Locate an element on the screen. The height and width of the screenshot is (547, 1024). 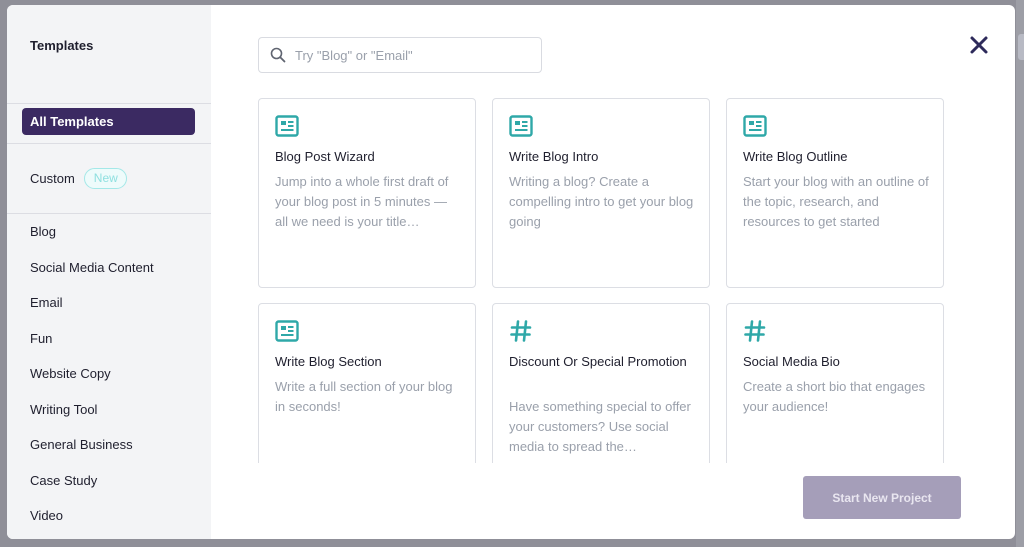
card-title: Write Blog Section is located at coordinates (328, 361).